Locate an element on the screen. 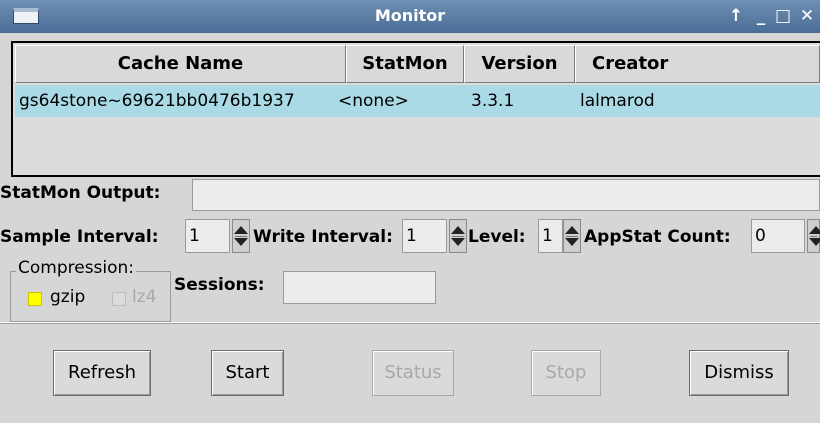  column-header-statmon: StatMon is located at coordinates (405, 64).